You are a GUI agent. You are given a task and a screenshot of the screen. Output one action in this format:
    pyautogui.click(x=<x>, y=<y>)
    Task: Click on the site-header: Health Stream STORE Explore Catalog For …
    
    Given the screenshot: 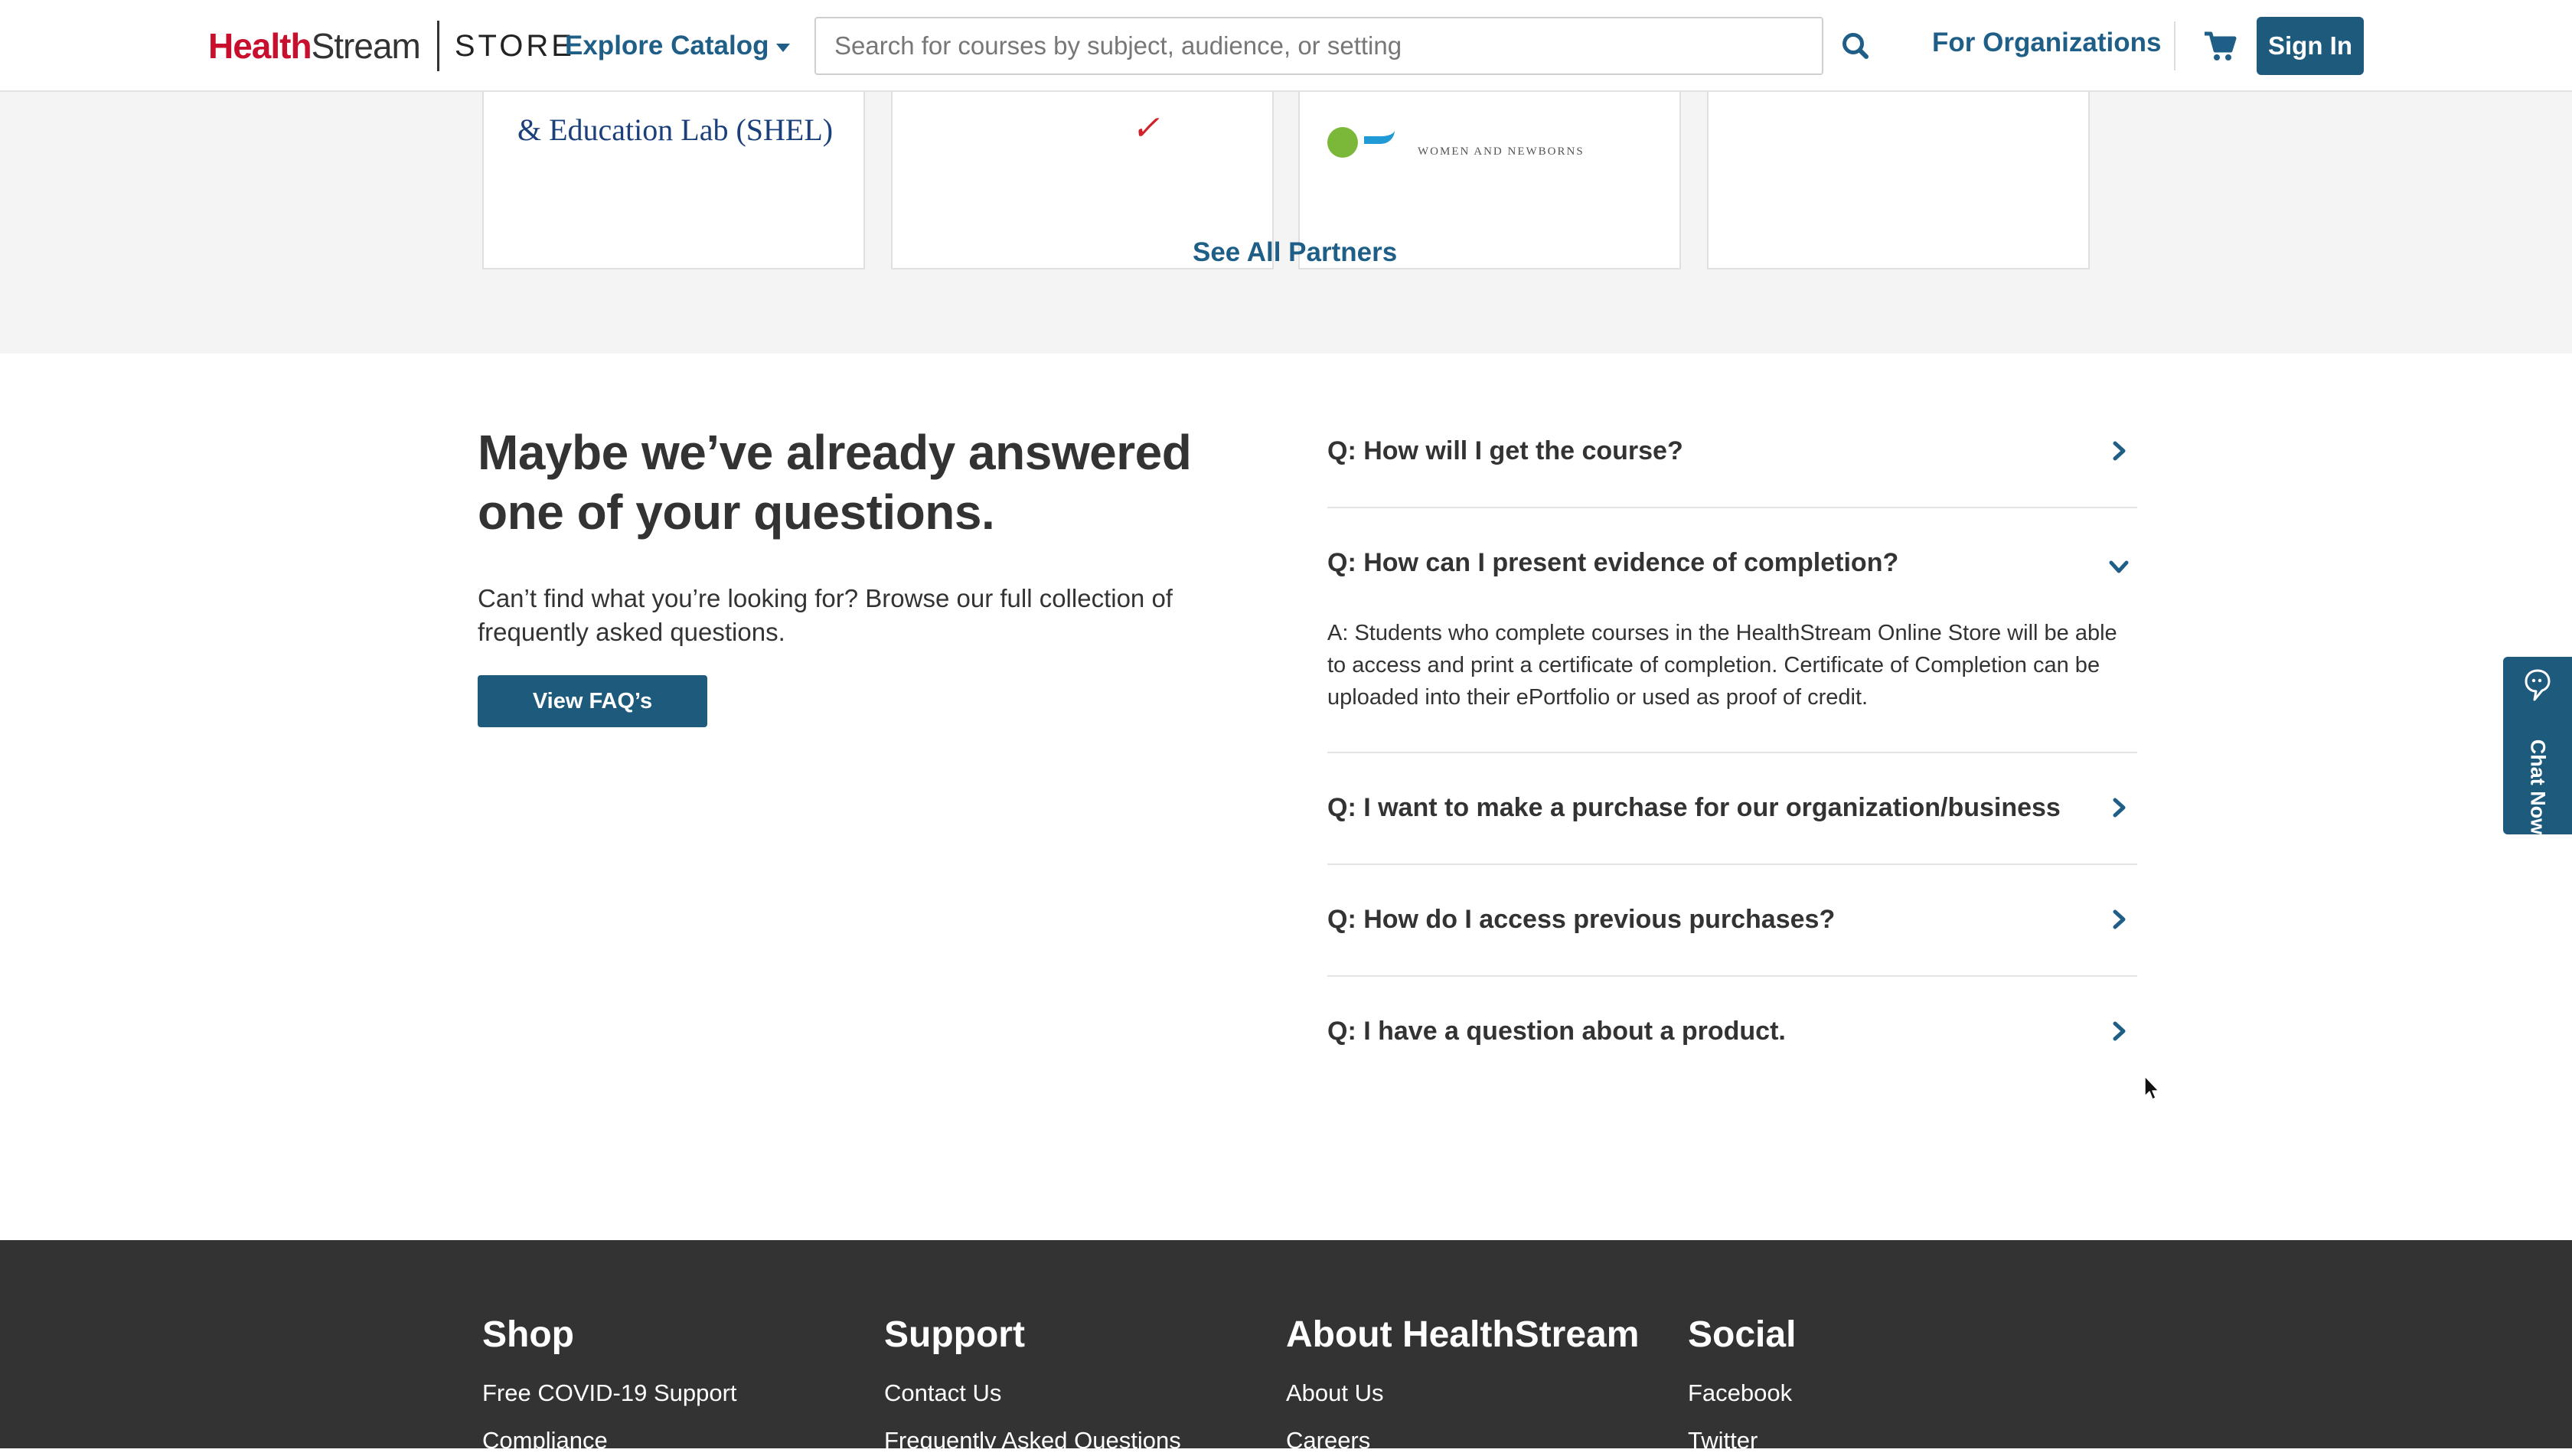 What is the action you would take?
    pyautogui.click(x=1286, y=46)
    